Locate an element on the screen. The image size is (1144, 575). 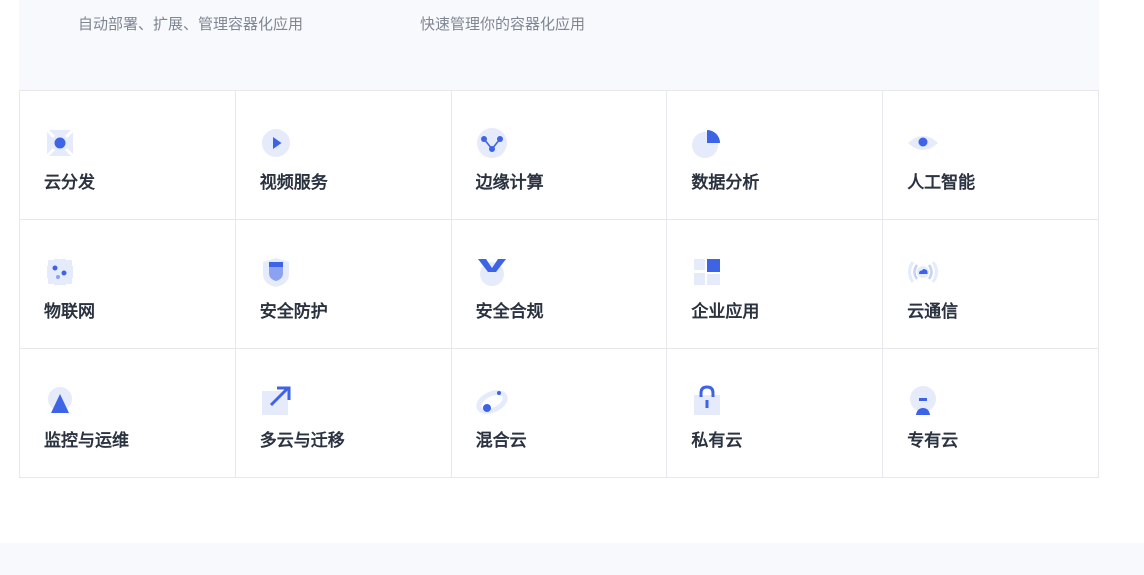
monitor-triangle-icon is located at coordinates (60, 401).